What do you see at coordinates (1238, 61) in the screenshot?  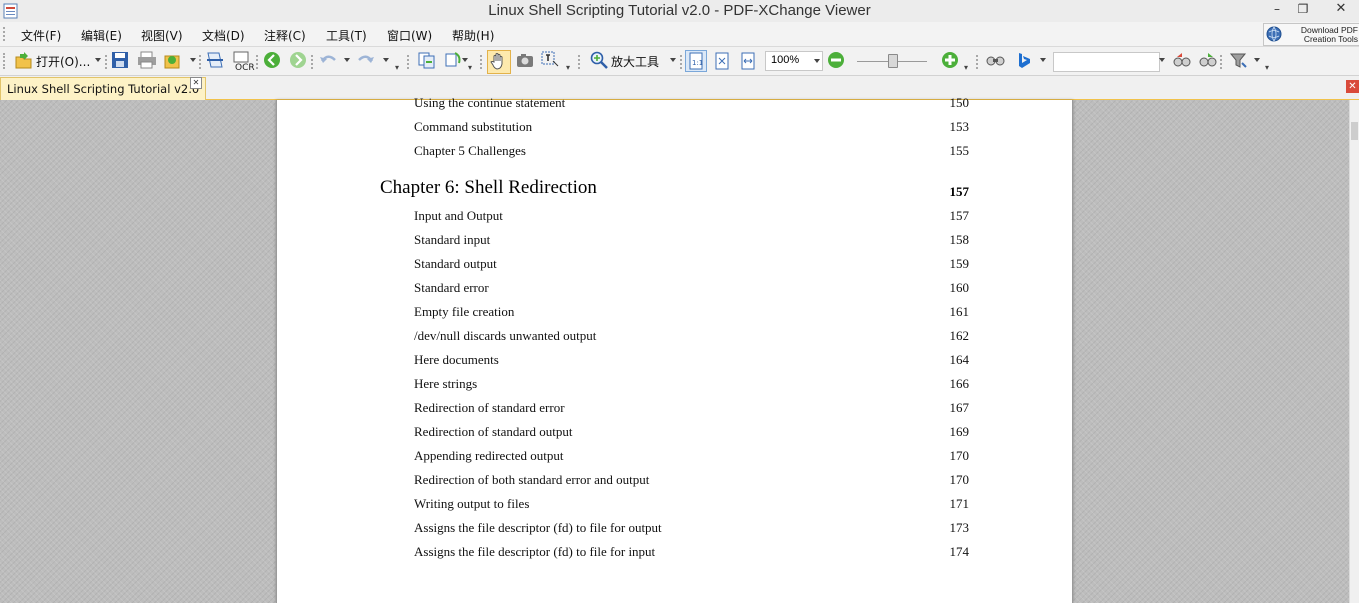 I see `sign-tool-icon` at bounding box center [1238, 61].